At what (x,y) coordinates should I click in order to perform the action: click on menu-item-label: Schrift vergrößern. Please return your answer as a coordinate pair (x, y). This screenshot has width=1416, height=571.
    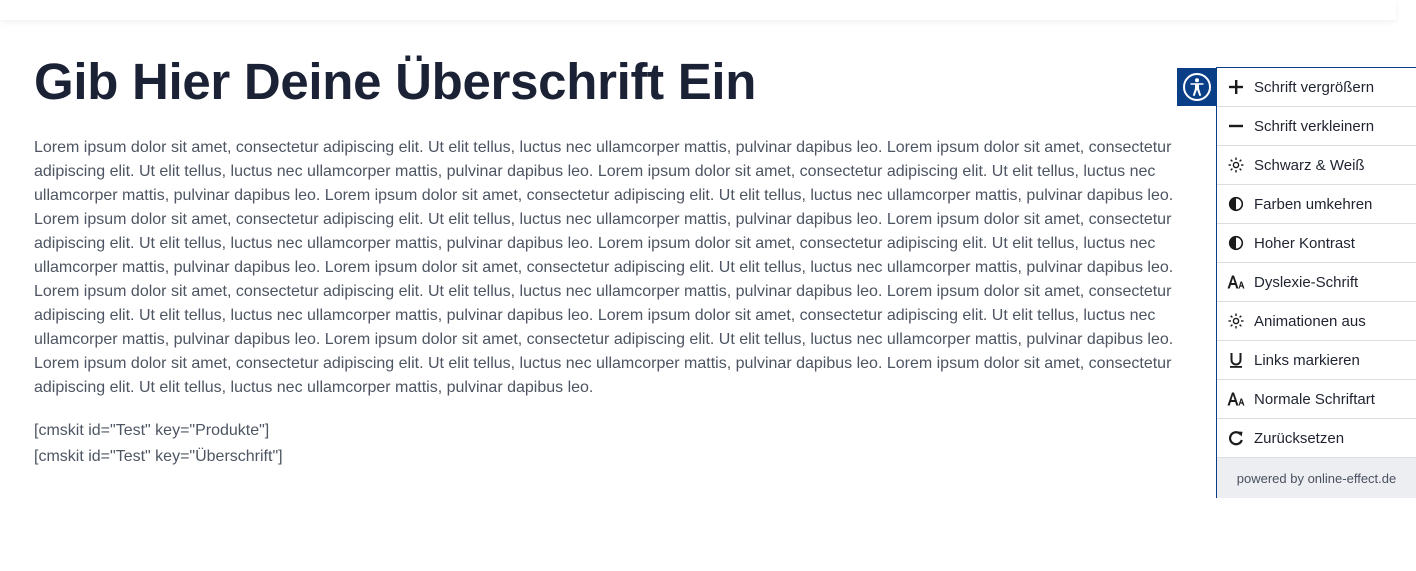
    Looking at the image, I should click on (1314, 87).